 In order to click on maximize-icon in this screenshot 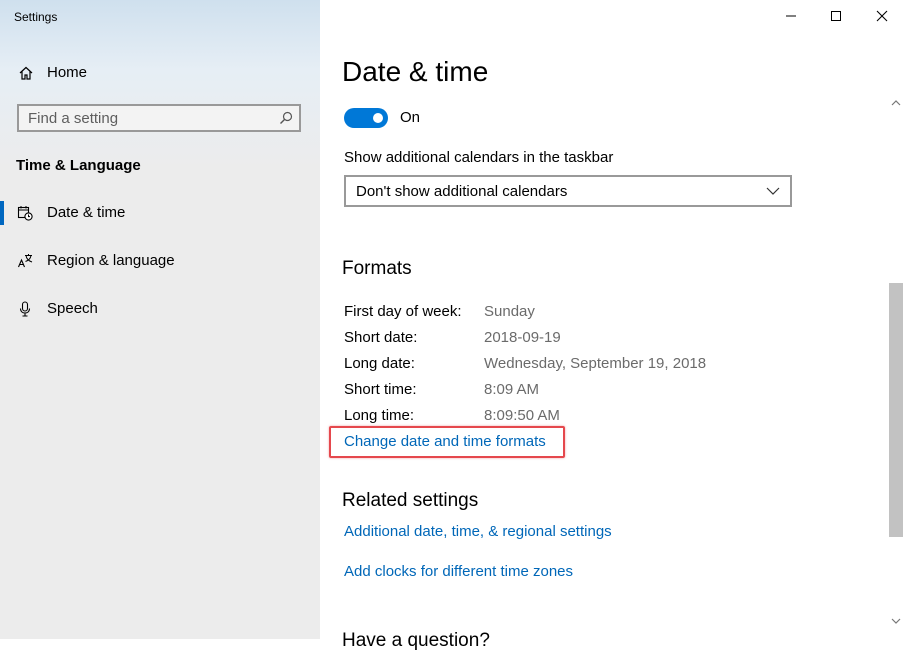, I will do `click(836, 16)`.